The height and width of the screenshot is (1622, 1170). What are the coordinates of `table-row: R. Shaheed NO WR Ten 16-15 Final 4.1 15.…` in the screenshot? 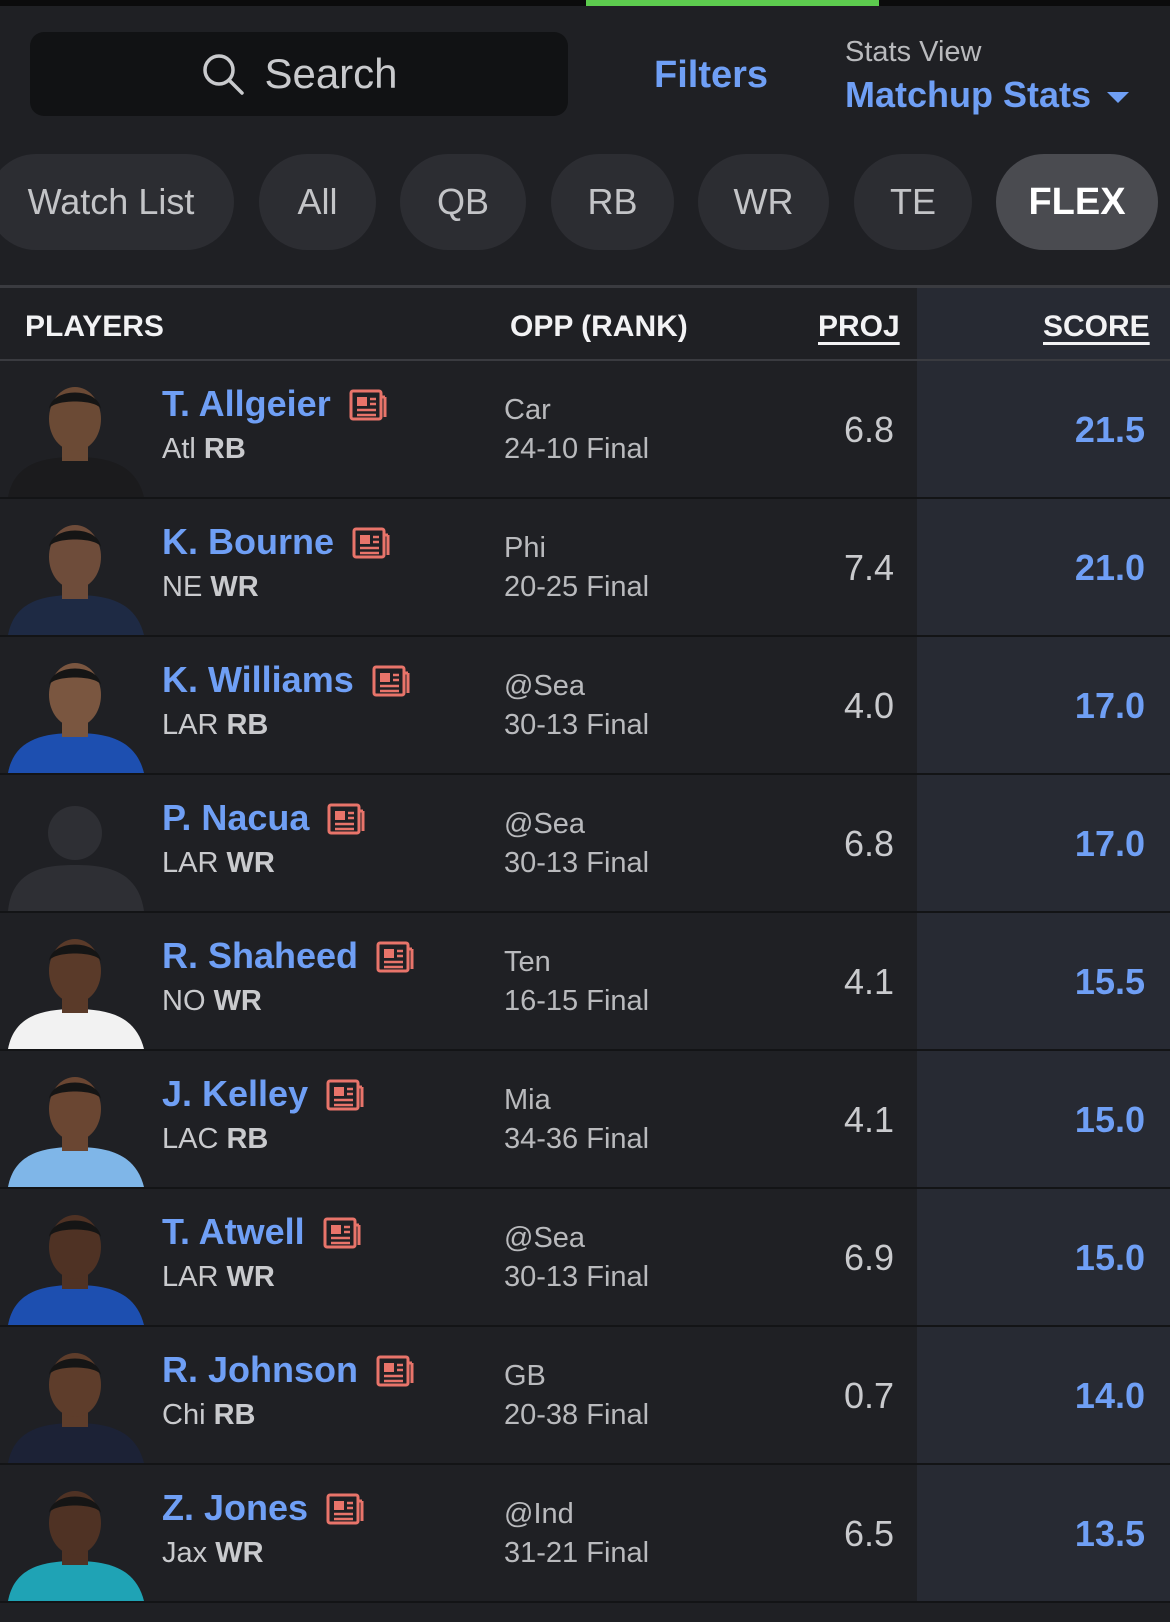 It's located at (585, 982).